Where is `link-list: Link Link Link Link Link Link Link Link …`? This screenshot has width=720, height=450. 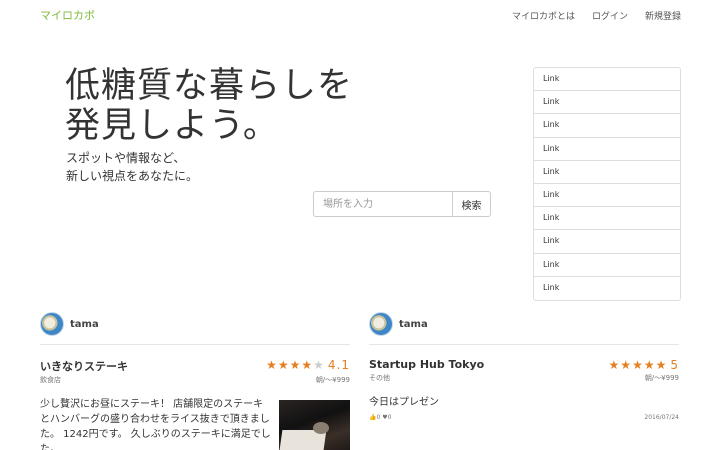 link-list: Link Link Link Link Link Link Link Link … is located at coordinates (607, 184).